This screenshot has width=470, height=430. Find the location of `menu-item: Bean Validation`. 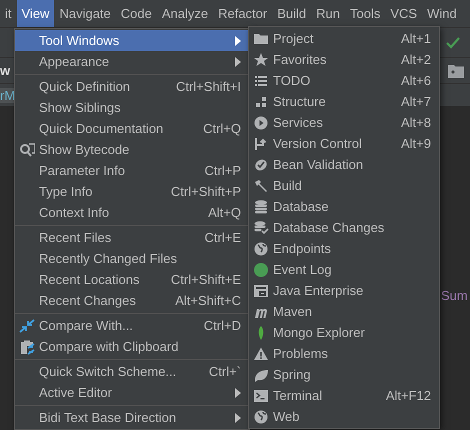

menu-item: Bean Validation is located at coordinates (344, 164).